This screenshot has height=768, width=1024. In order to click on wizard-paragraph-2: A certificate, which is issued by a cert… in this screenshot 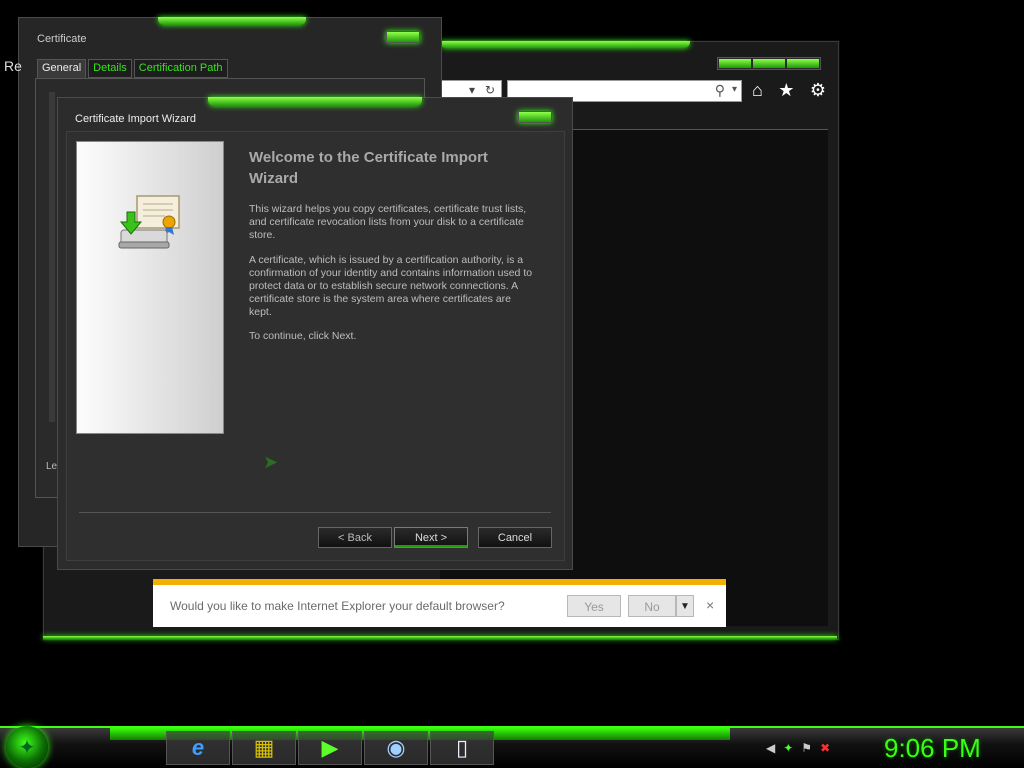, I will do `click(391, 286)`.